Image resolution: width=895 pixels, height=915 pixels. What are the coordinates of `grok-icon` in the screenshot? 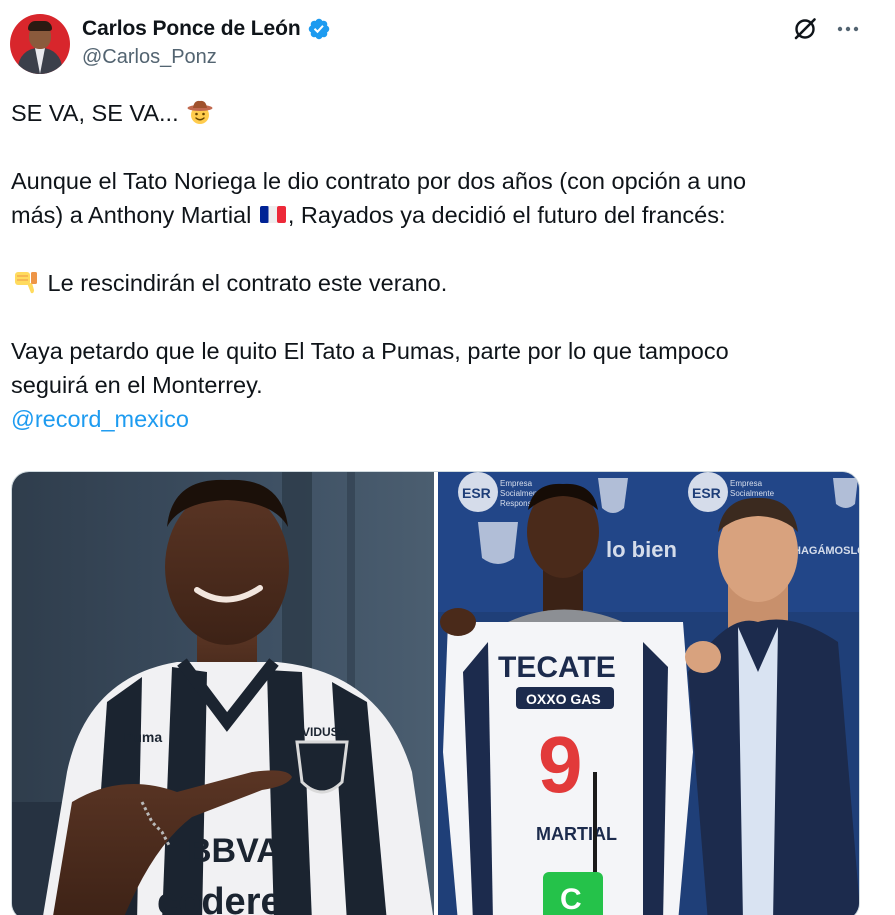 It's located at (805, 29).